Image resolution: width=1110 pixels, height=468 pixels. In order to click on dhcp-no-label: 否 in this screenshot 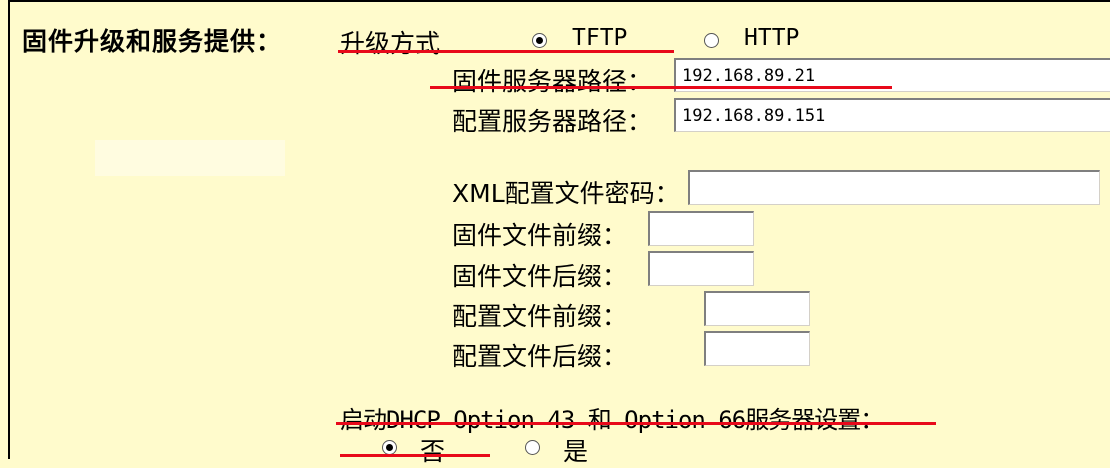, I will do `click(433, 451)`.